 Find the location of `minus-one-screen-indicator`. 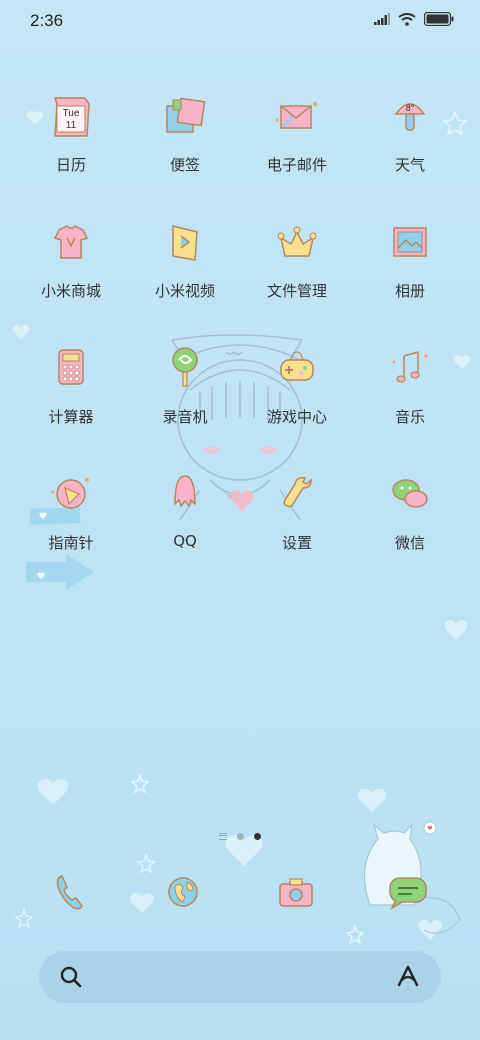

minus-one-screen-indicator is located at coordinates (223, 836).